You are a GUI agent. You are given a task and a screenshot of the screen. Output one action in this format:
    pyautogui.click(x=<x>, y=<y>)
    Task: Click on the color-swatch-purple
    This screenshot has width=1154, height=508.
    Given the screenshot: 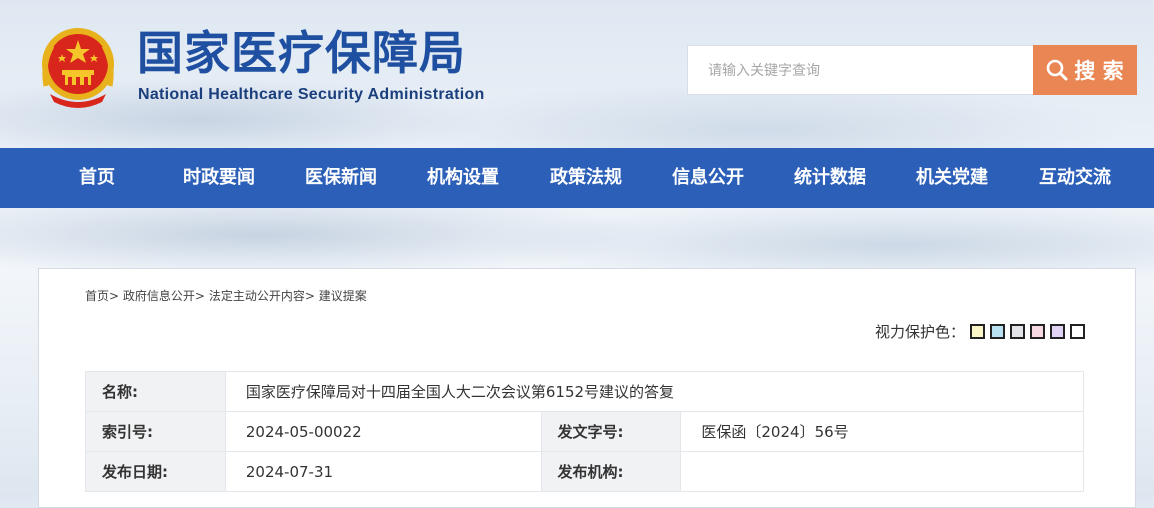 What is the action you would take?
    pyautogui.click(x=1058, y=331)
    